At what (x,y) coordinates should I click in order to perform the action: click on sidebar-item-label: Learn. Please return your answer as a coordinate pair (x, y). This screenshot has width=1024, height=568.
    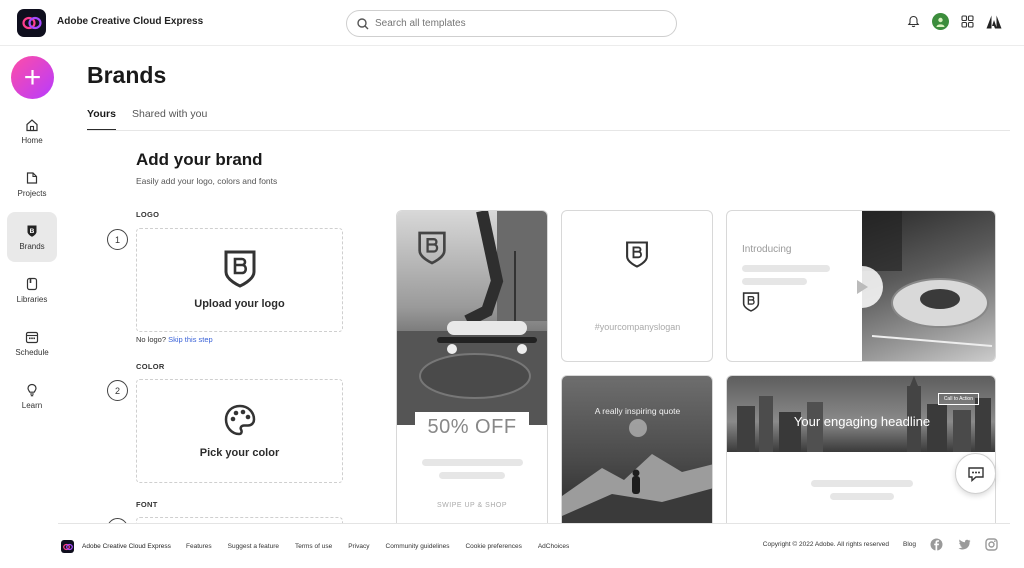
    Looking at the image, I should click on (32, 405).